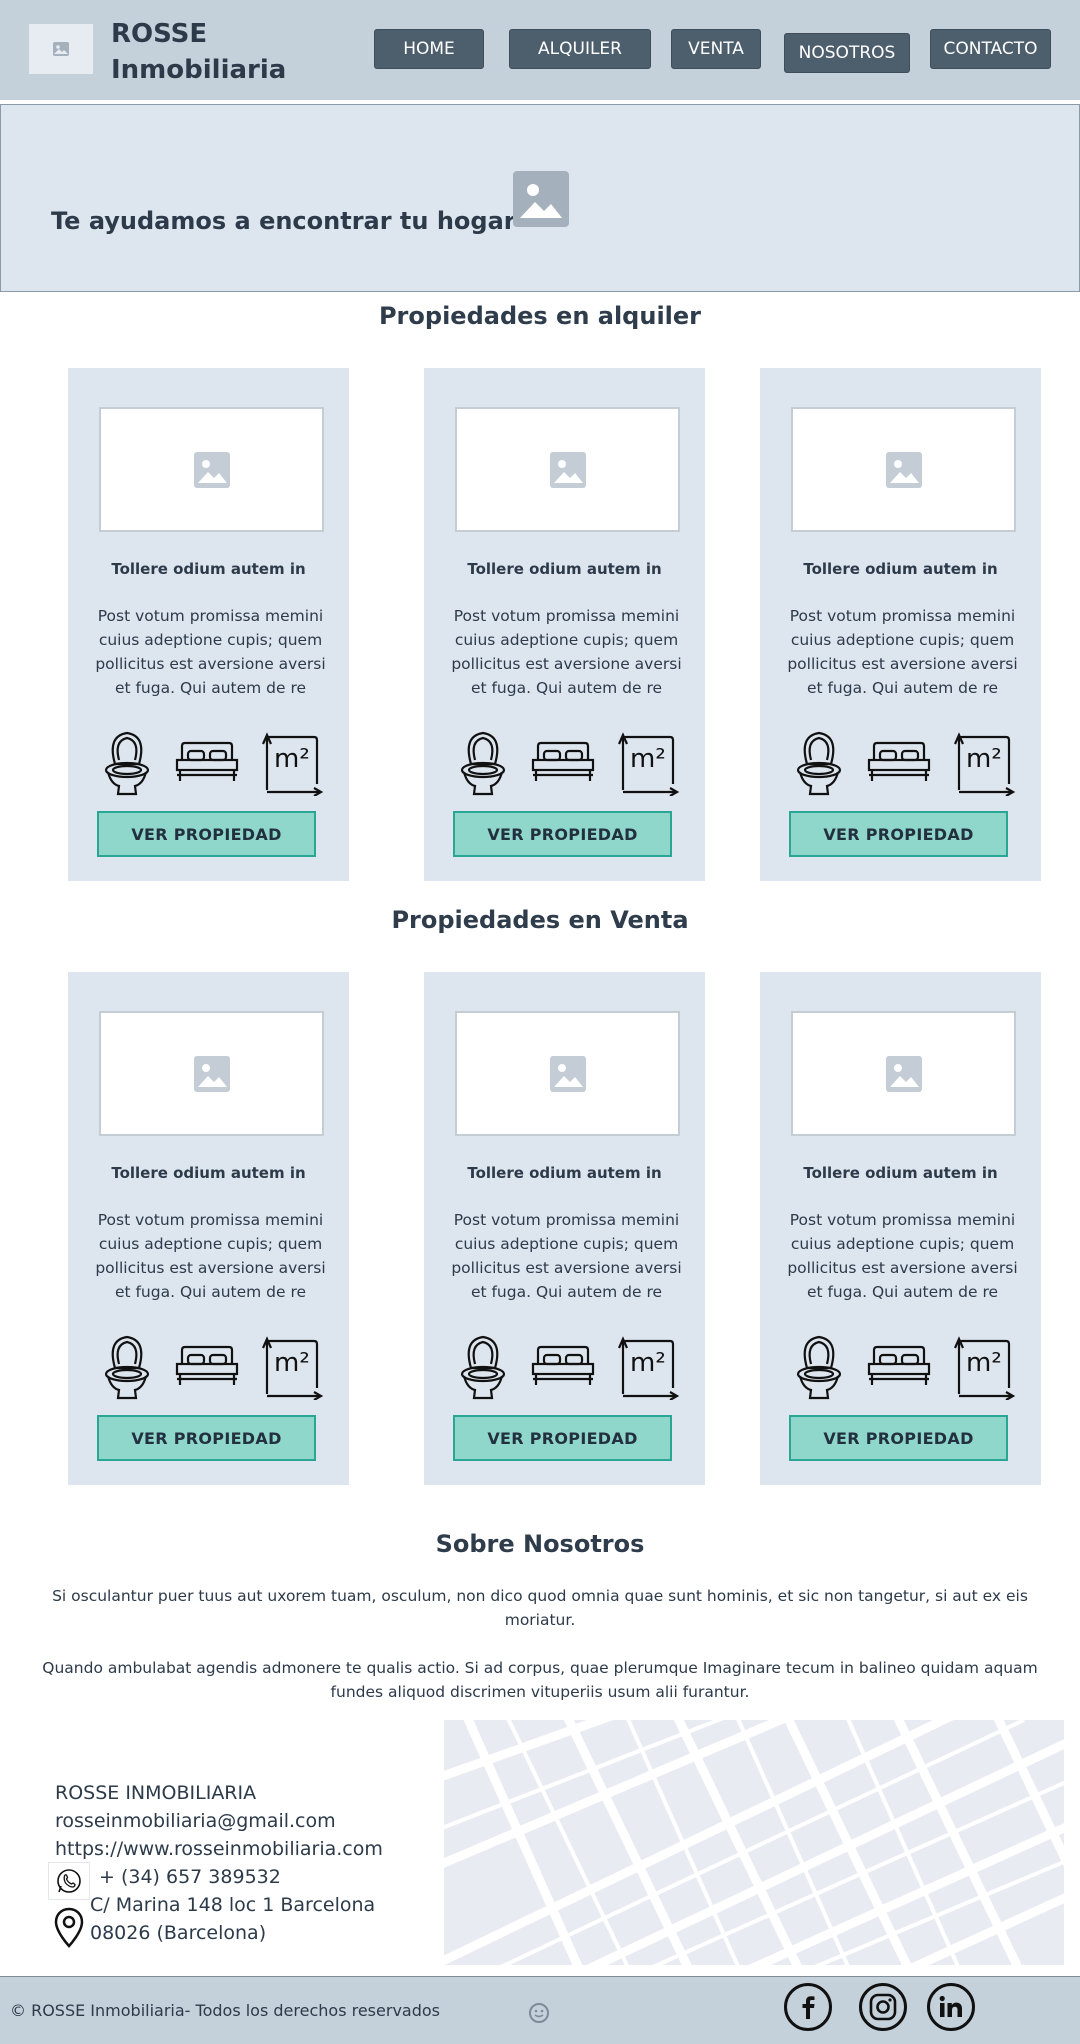 This screenshot has width=1080, height=2044. Describe the element at coordinates (69, 1881) in the screenshot. I see `whatsapp-icon` at that location.